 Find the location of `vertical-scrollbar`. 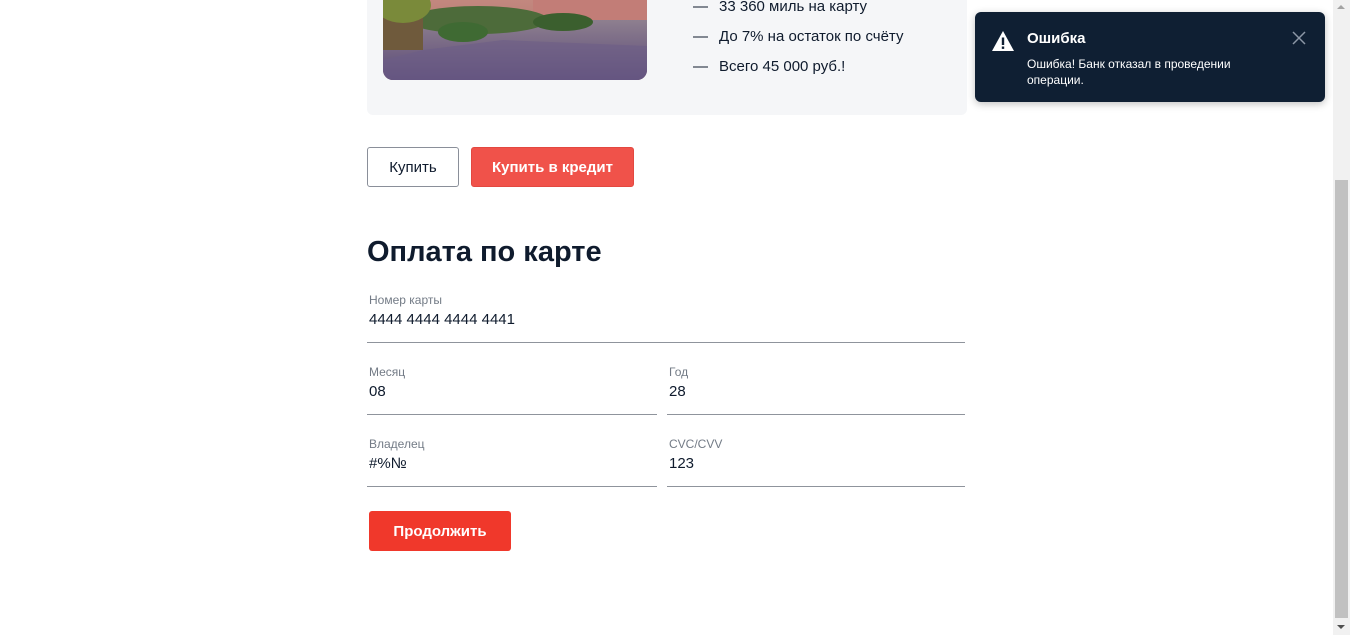

vertical-scrollbar is located at coordinates (1341, 317).